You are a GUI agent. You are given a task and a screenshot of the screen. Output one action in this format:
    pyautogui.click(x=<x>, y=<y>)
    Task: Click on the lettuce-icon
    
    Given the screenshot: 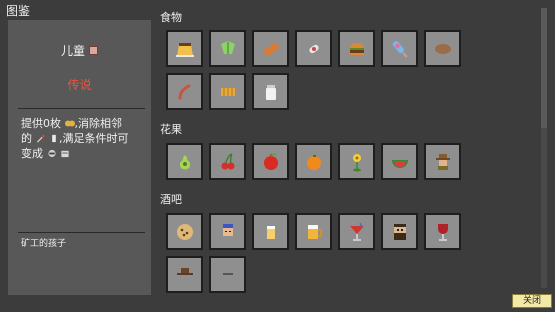 What is the action you would take?
    pyautogui.click(x=227, y=47)
    